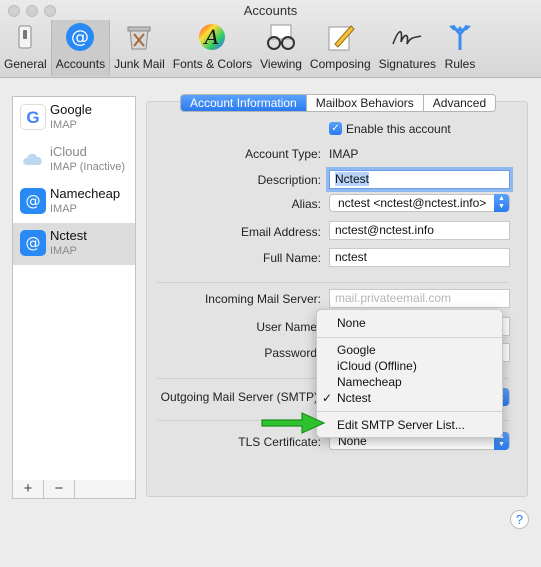 The height and width of the screenshot is (567, 541). What do you see at coordinates (74, 118) in the screenshot?
I see `account-item-google: G Google IMAP` at bounding box center [74, 118].